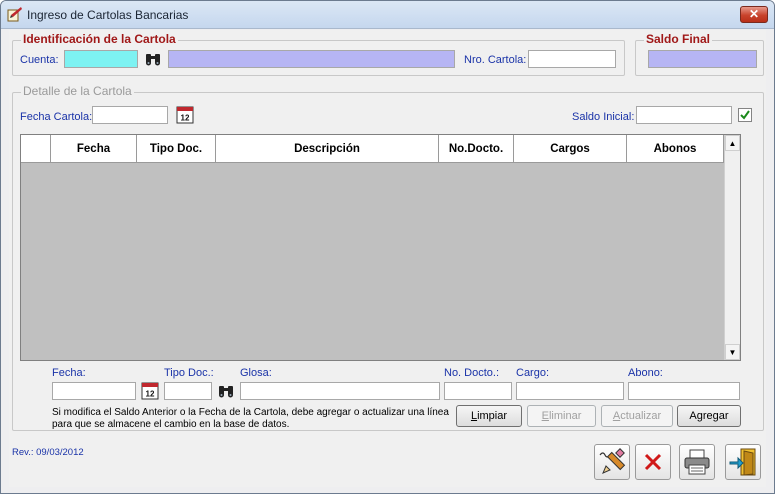  I want to click on entry-tipo-doc-label: Tipo Doc.:, so click(189, 373).